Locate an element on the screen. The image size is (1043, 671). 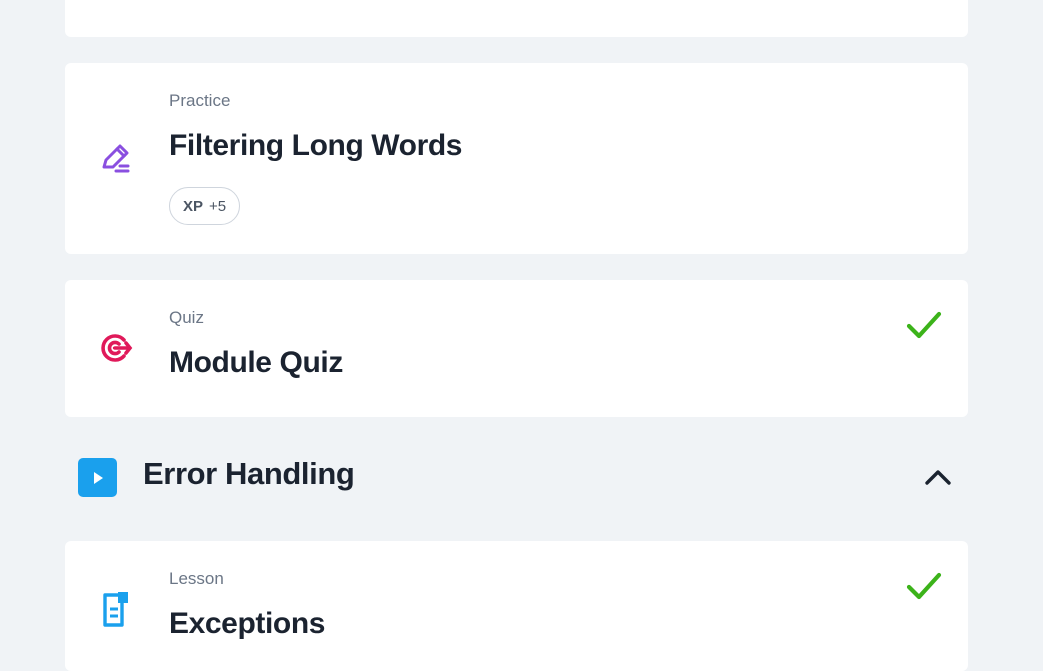
item-title: Exceptions is located at coordinates (247, 624).